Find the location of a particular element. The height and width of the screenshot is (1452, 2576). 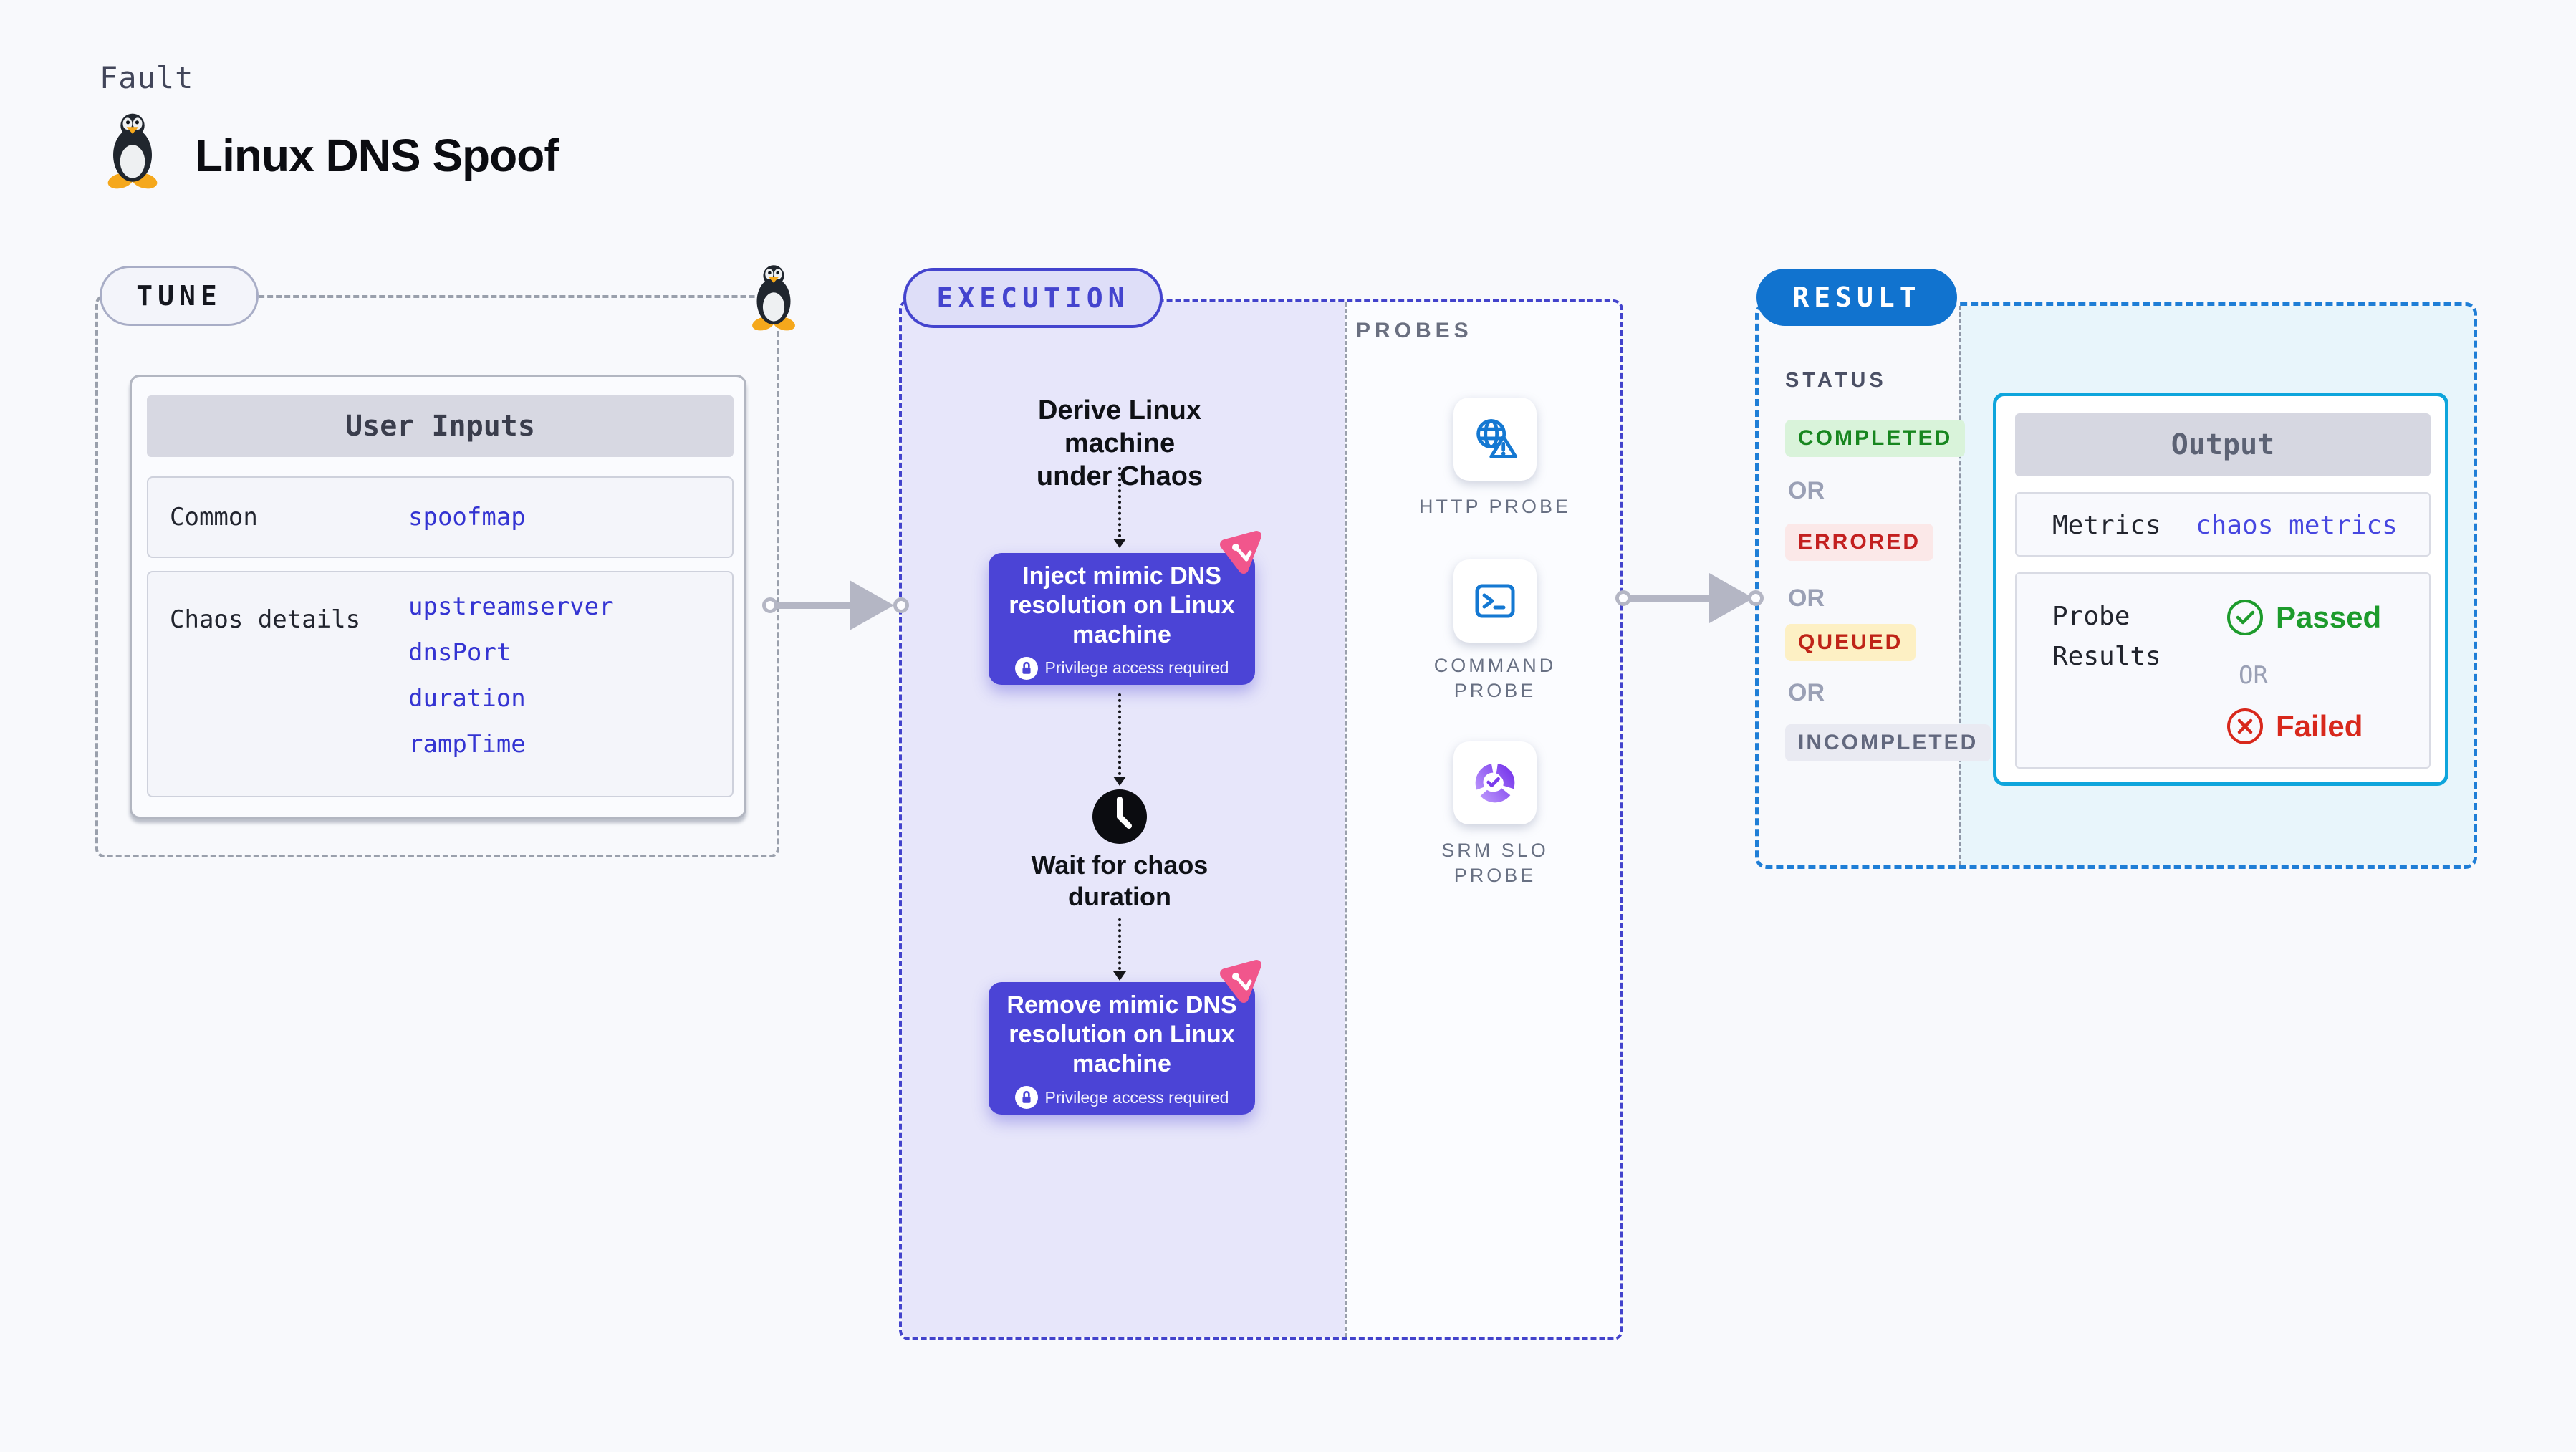

chaos-details-label: Chaos details is located at coordinates (265, 620).